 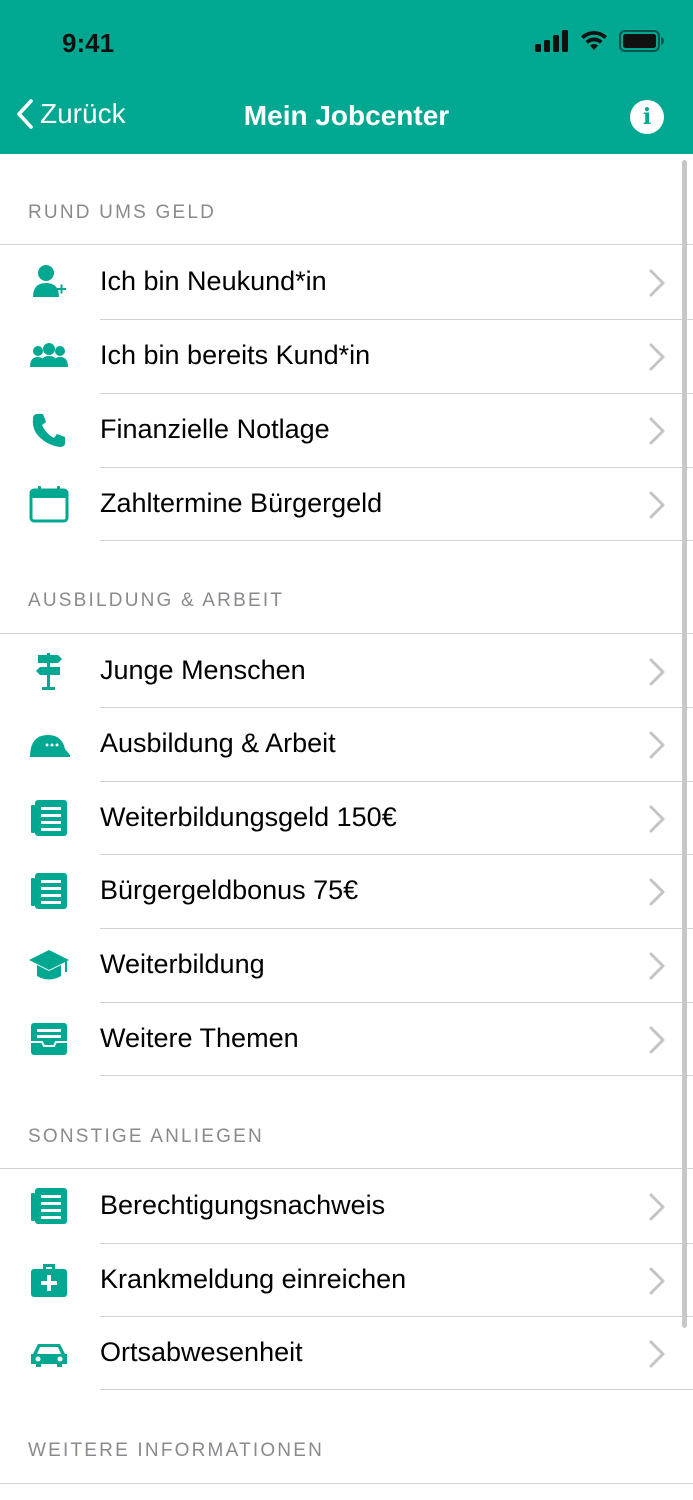 I want to click on scroll-indicator, so click(x=684, y=744).